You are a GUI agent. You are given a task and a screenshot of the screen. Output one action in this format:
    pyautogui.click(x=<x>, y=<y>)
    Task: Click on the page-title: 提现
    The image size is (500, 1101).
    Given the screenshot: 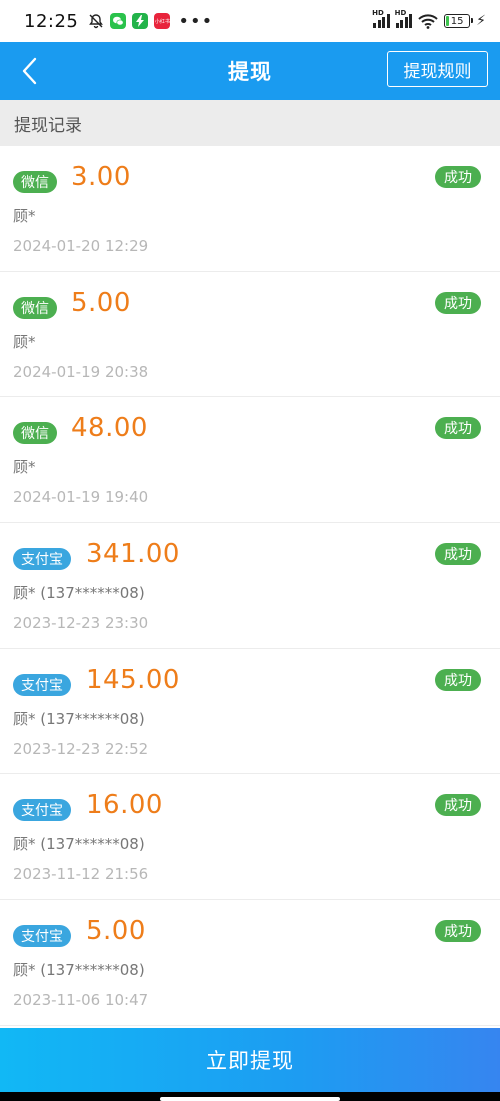 What is the action you would take?
    pyautogui.click(x=250, y=72)
    